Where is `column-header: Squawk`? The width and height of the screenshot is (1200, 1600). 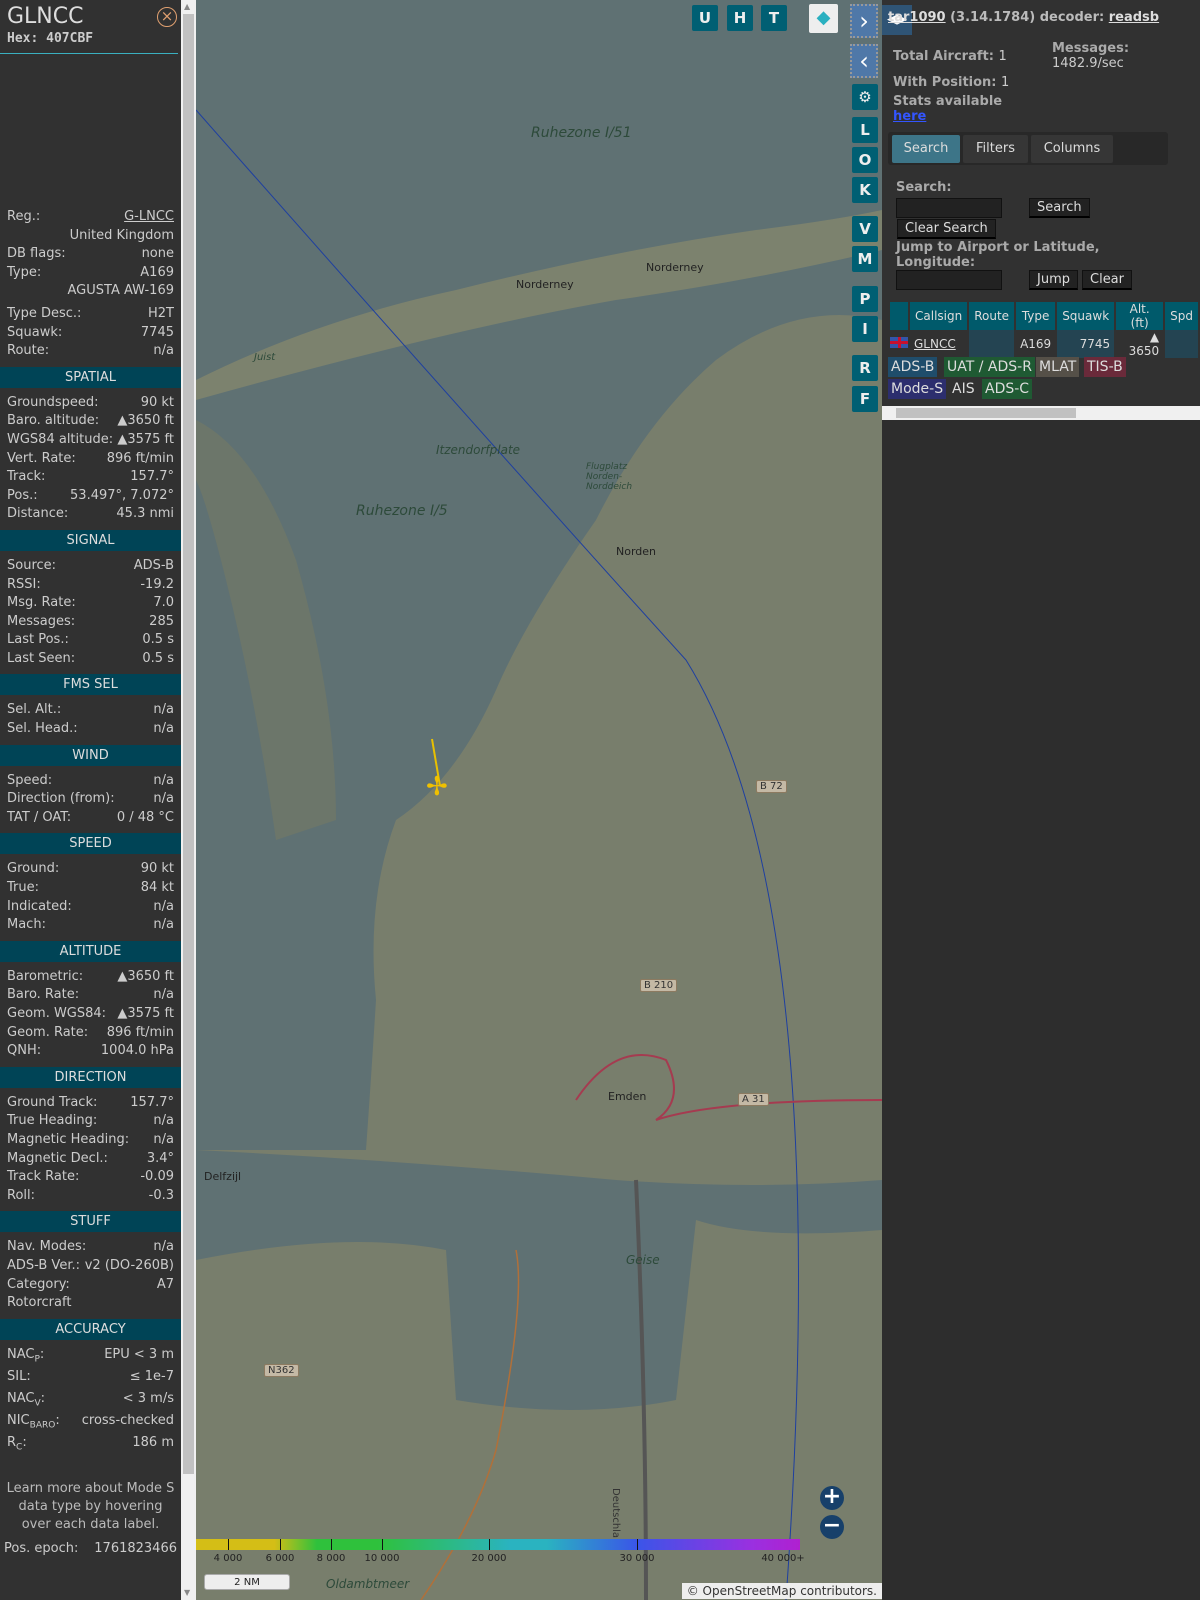
column-header: Squawk is located at coordinates (1086, 316).